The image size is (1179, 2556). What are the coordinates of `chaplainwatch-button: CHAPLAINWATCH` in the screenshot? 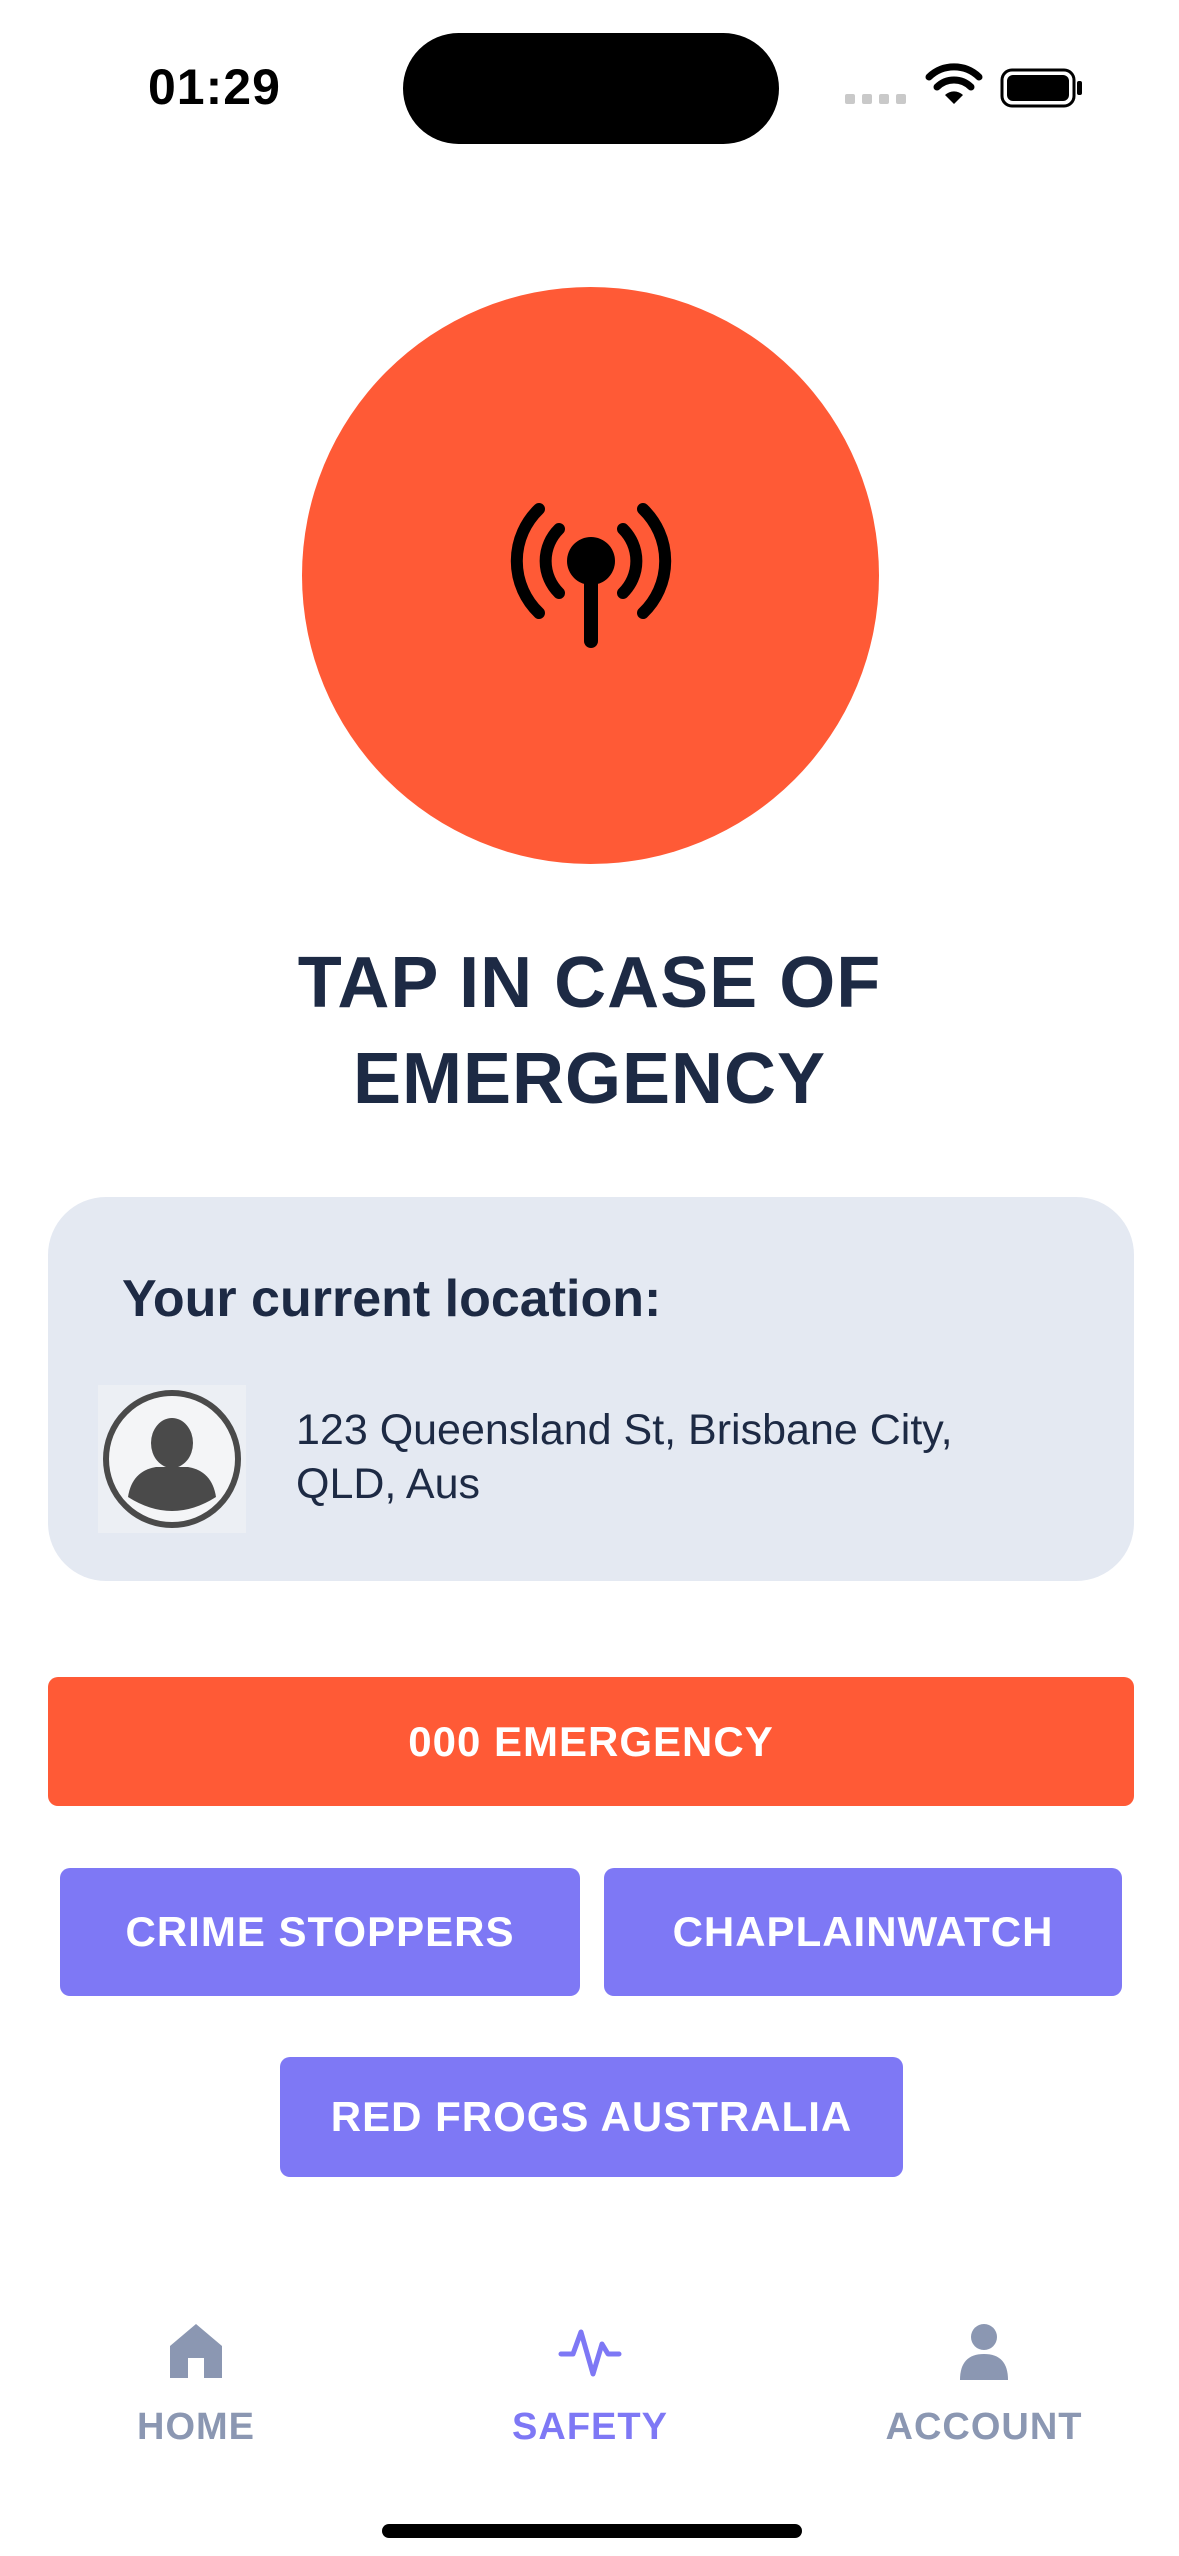 It's located at (863, 1932).